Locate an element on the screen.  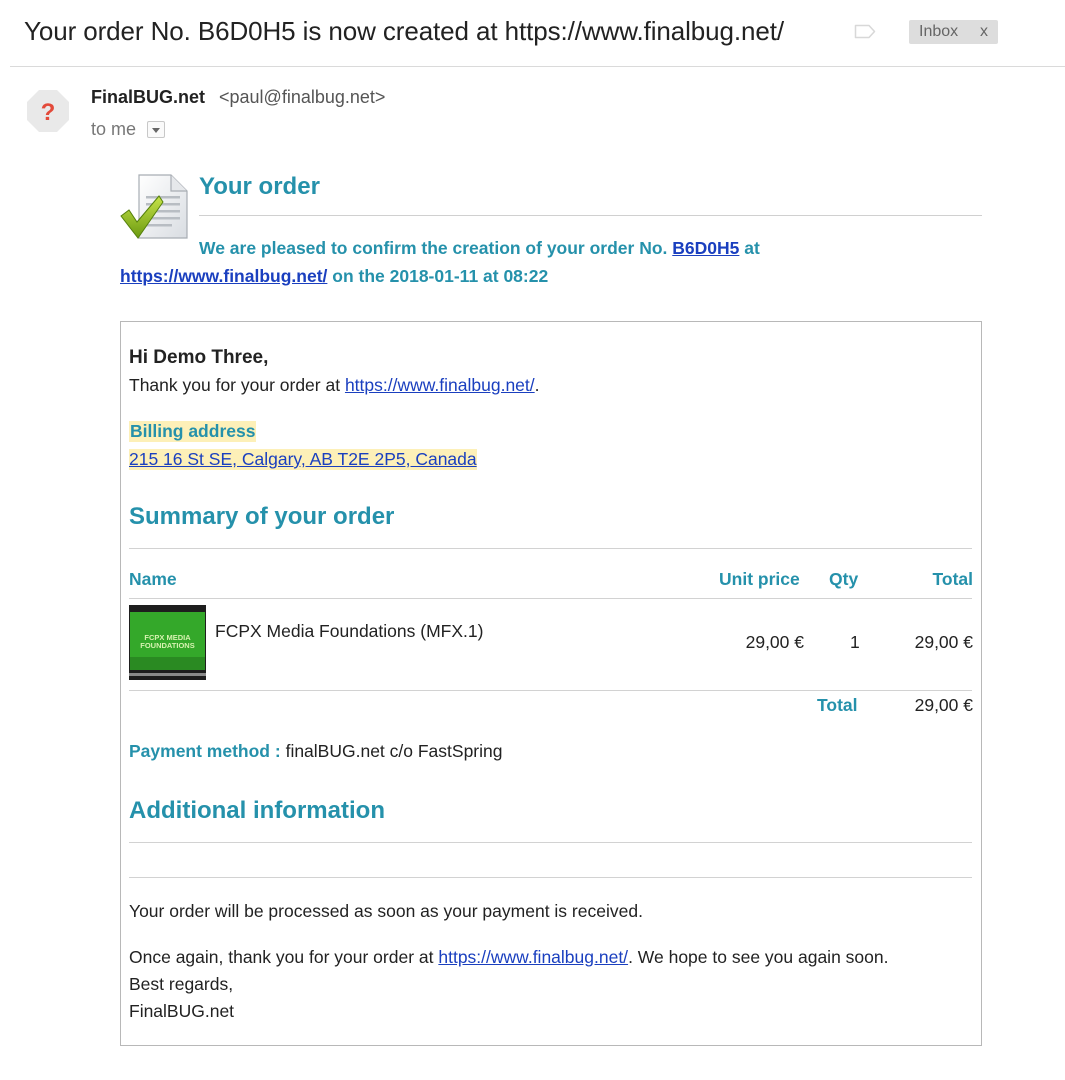
product-qty: 1 is located at coordinates (855, 642).